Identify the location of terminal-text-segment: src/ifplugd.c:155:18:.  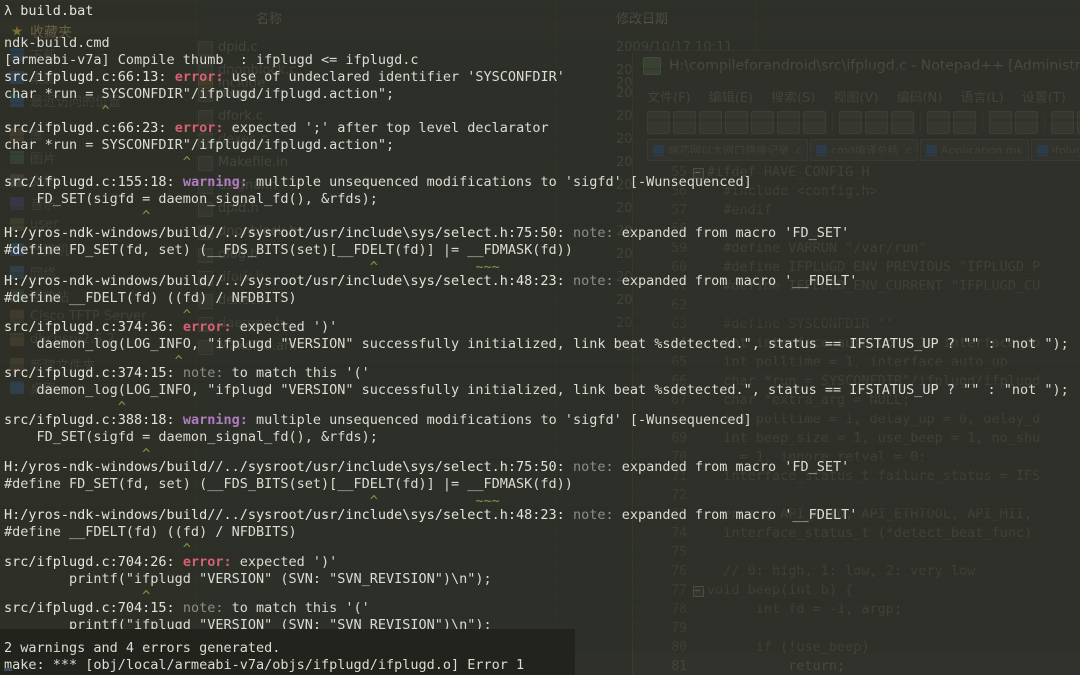
(93, 182).